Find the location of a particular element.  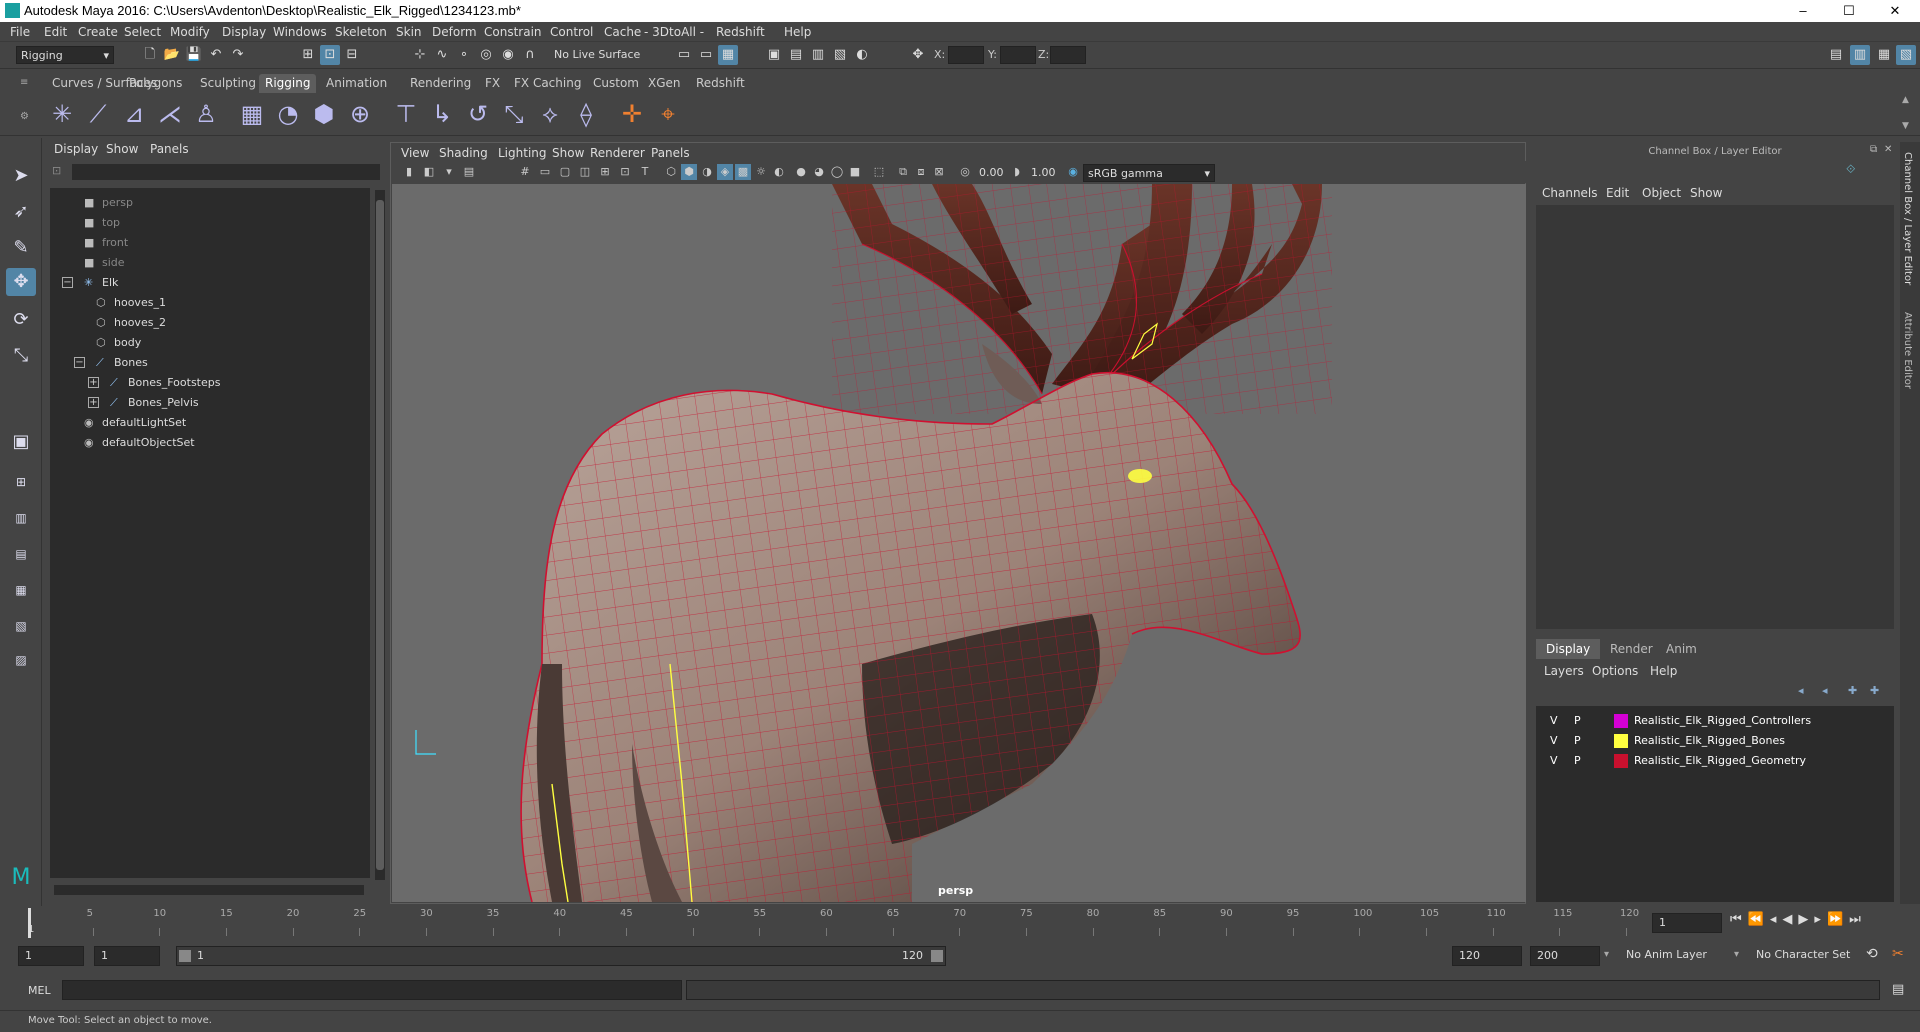

hypershade-layout-icon: ▧ is located at coordinates (21, 626).